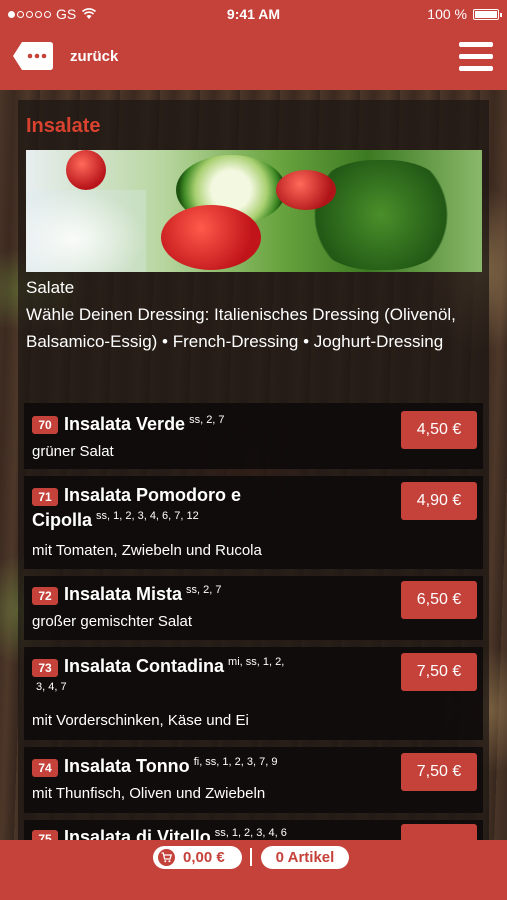  What do you see at coordinates (250, 833) in the screenshot?
I see `item-allergens: ss, 1, 2, 3, 4, 6` at bounding box center [250, 833].